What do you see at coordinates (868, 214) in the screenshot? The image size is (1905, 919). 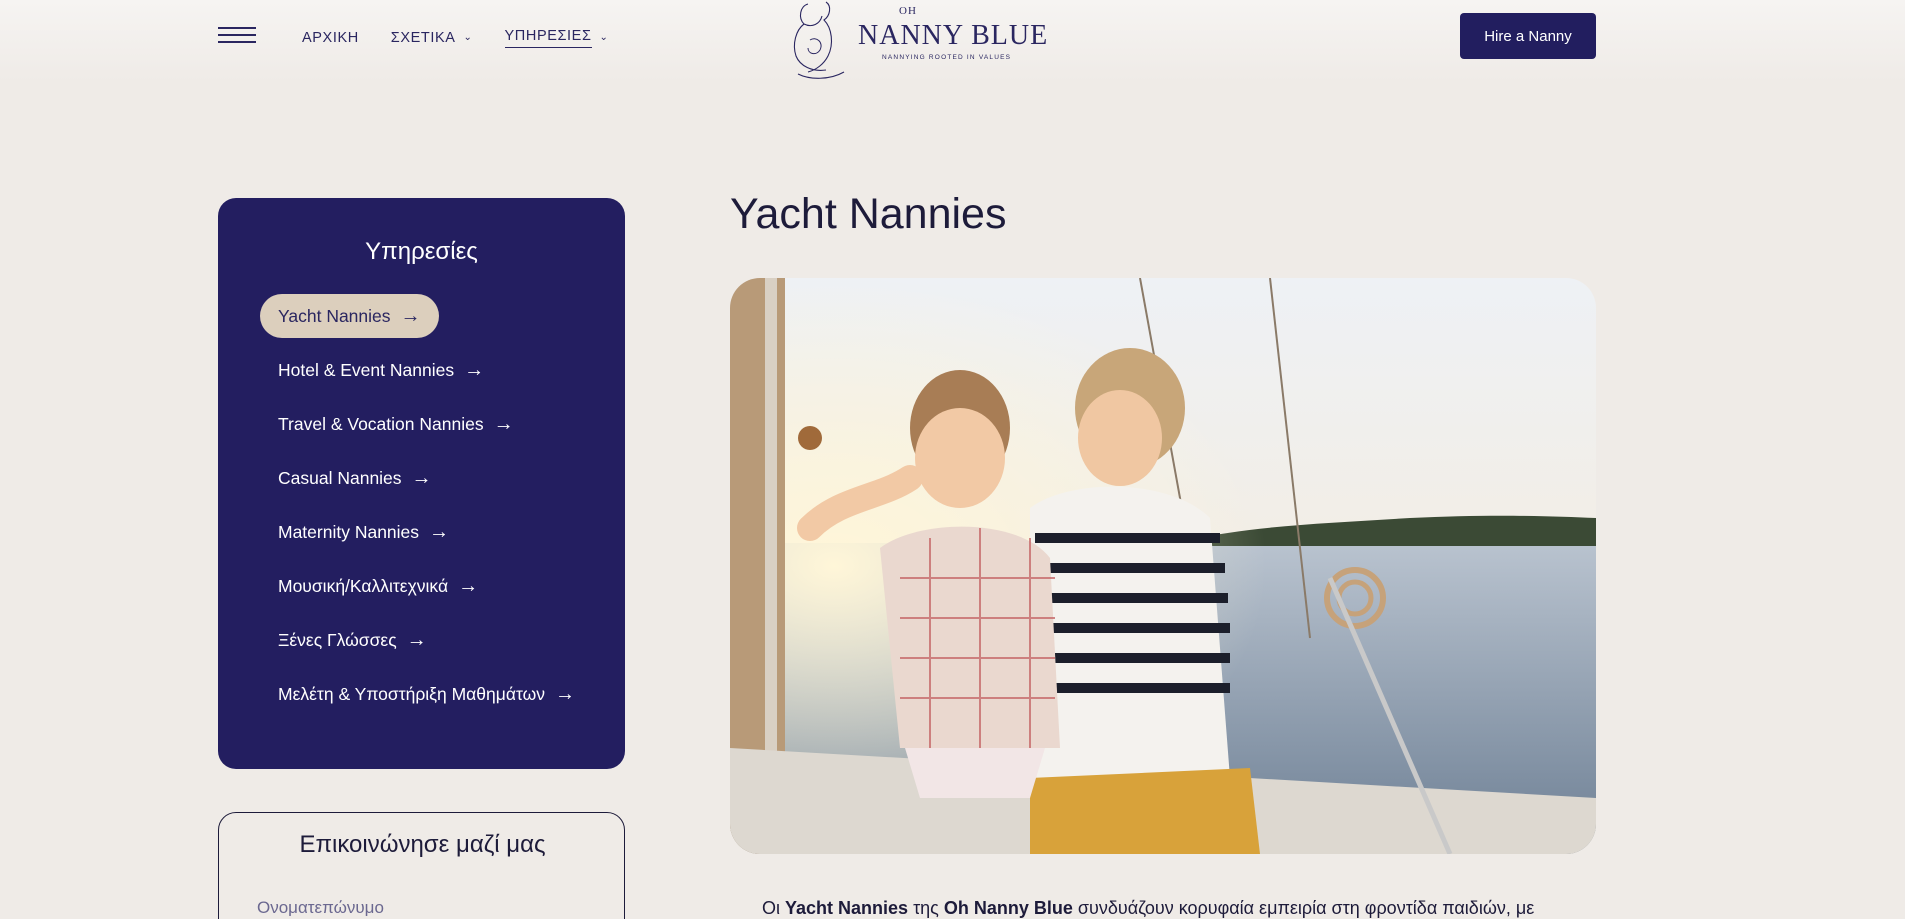 I see `page-title: Yacht Nannies` at bounding box center [868, 214].